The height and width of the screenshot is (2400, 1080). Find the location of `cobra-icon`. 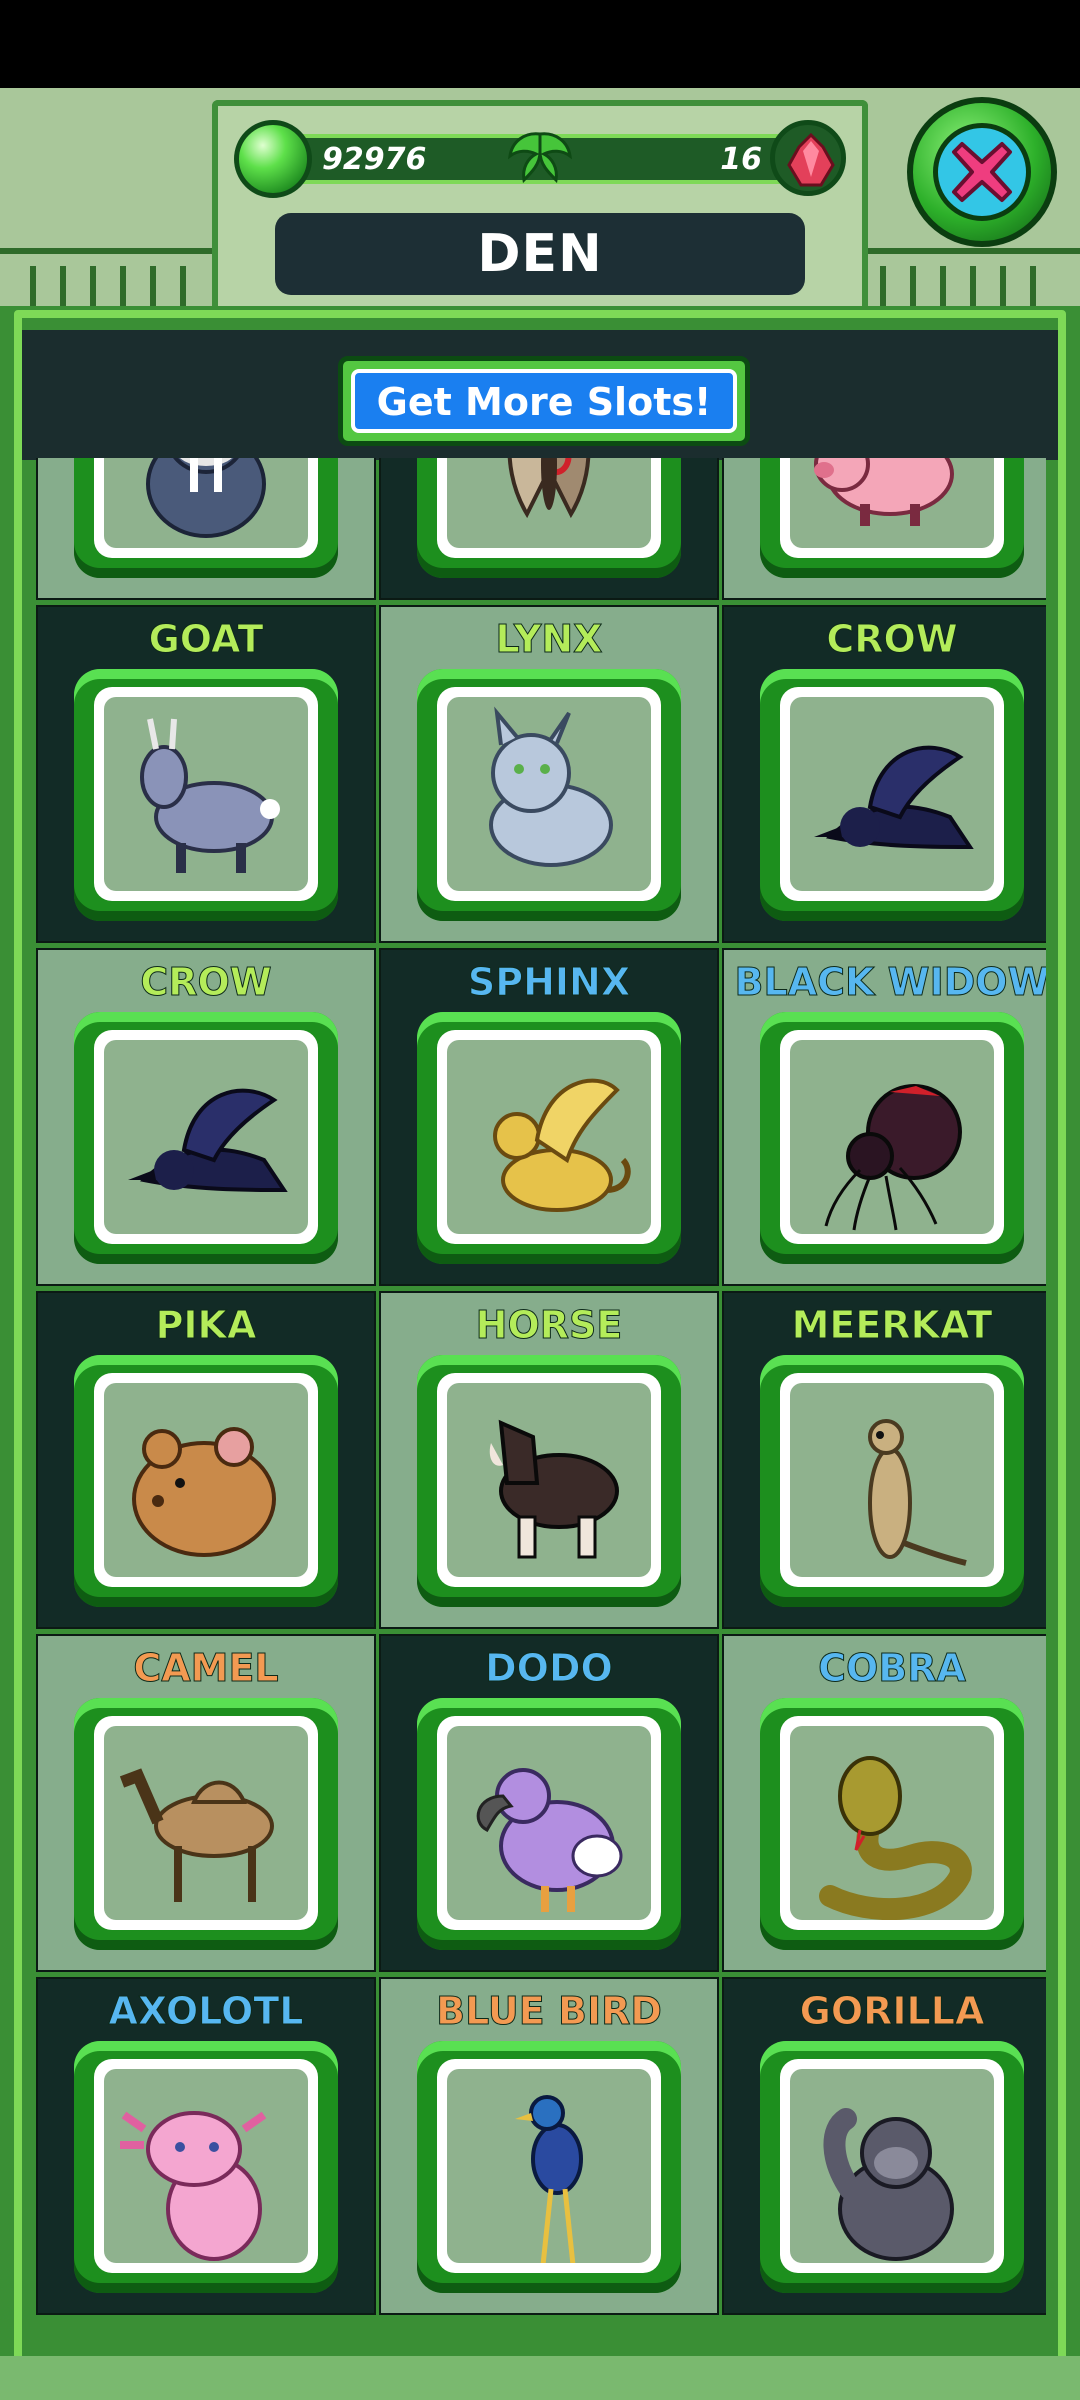

cobra-icon is located at coordinates (892, 1823).